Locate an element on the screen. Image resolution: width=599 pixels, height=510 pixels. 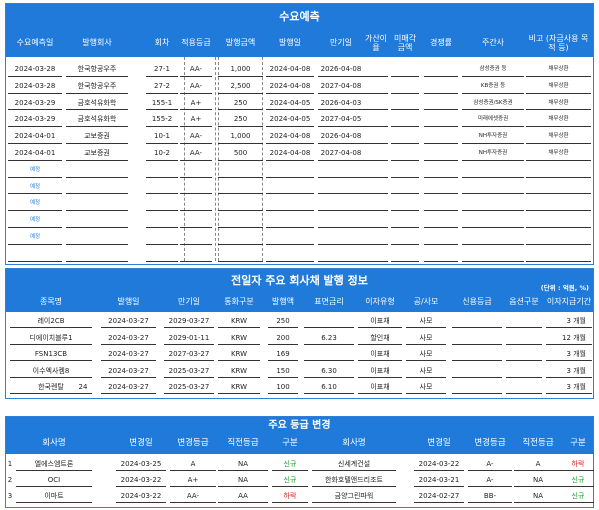
prev-day-col-header: 공/사모 is located at coordinates (426, 302).